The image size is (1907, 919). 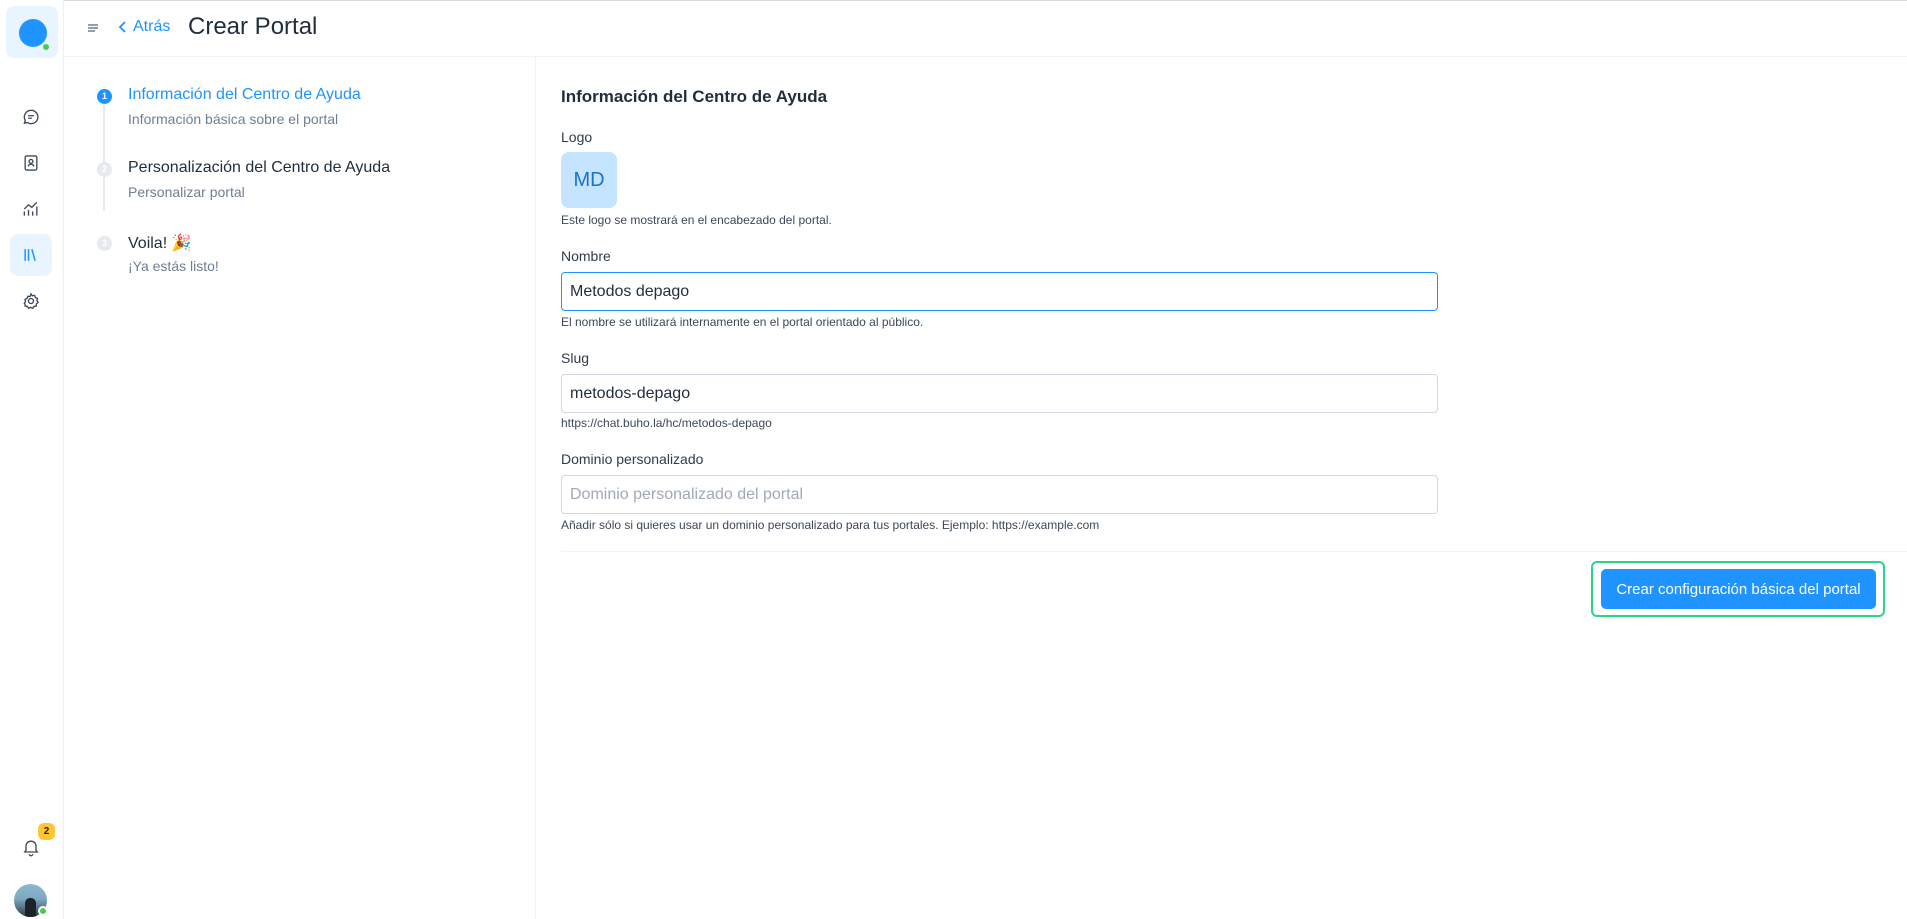 What do you see at coordinates (253, 26) in the screenshot?
I see `page-title: Crear Portal` at bounding box center [253, 26].